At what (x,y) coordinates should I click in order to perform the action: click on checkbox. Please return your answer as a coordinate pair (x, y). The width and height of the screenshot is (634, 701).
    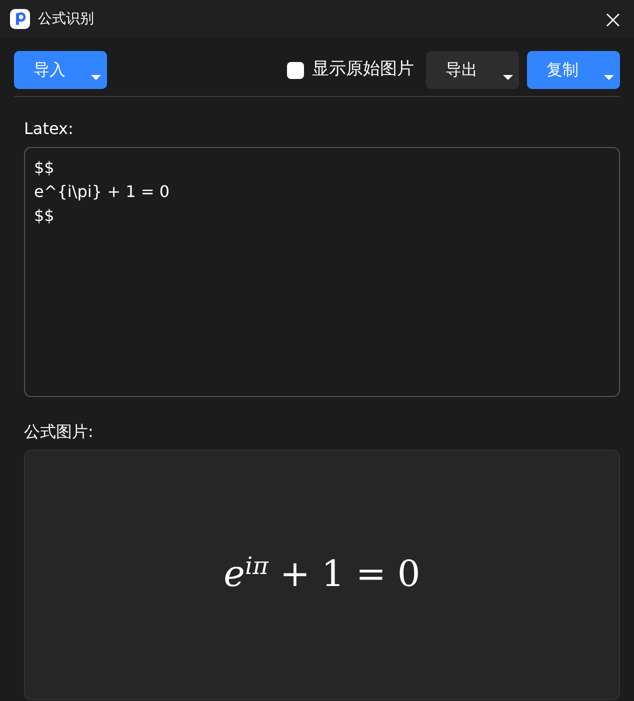
    Looking at the image, I should click on (295, 70).